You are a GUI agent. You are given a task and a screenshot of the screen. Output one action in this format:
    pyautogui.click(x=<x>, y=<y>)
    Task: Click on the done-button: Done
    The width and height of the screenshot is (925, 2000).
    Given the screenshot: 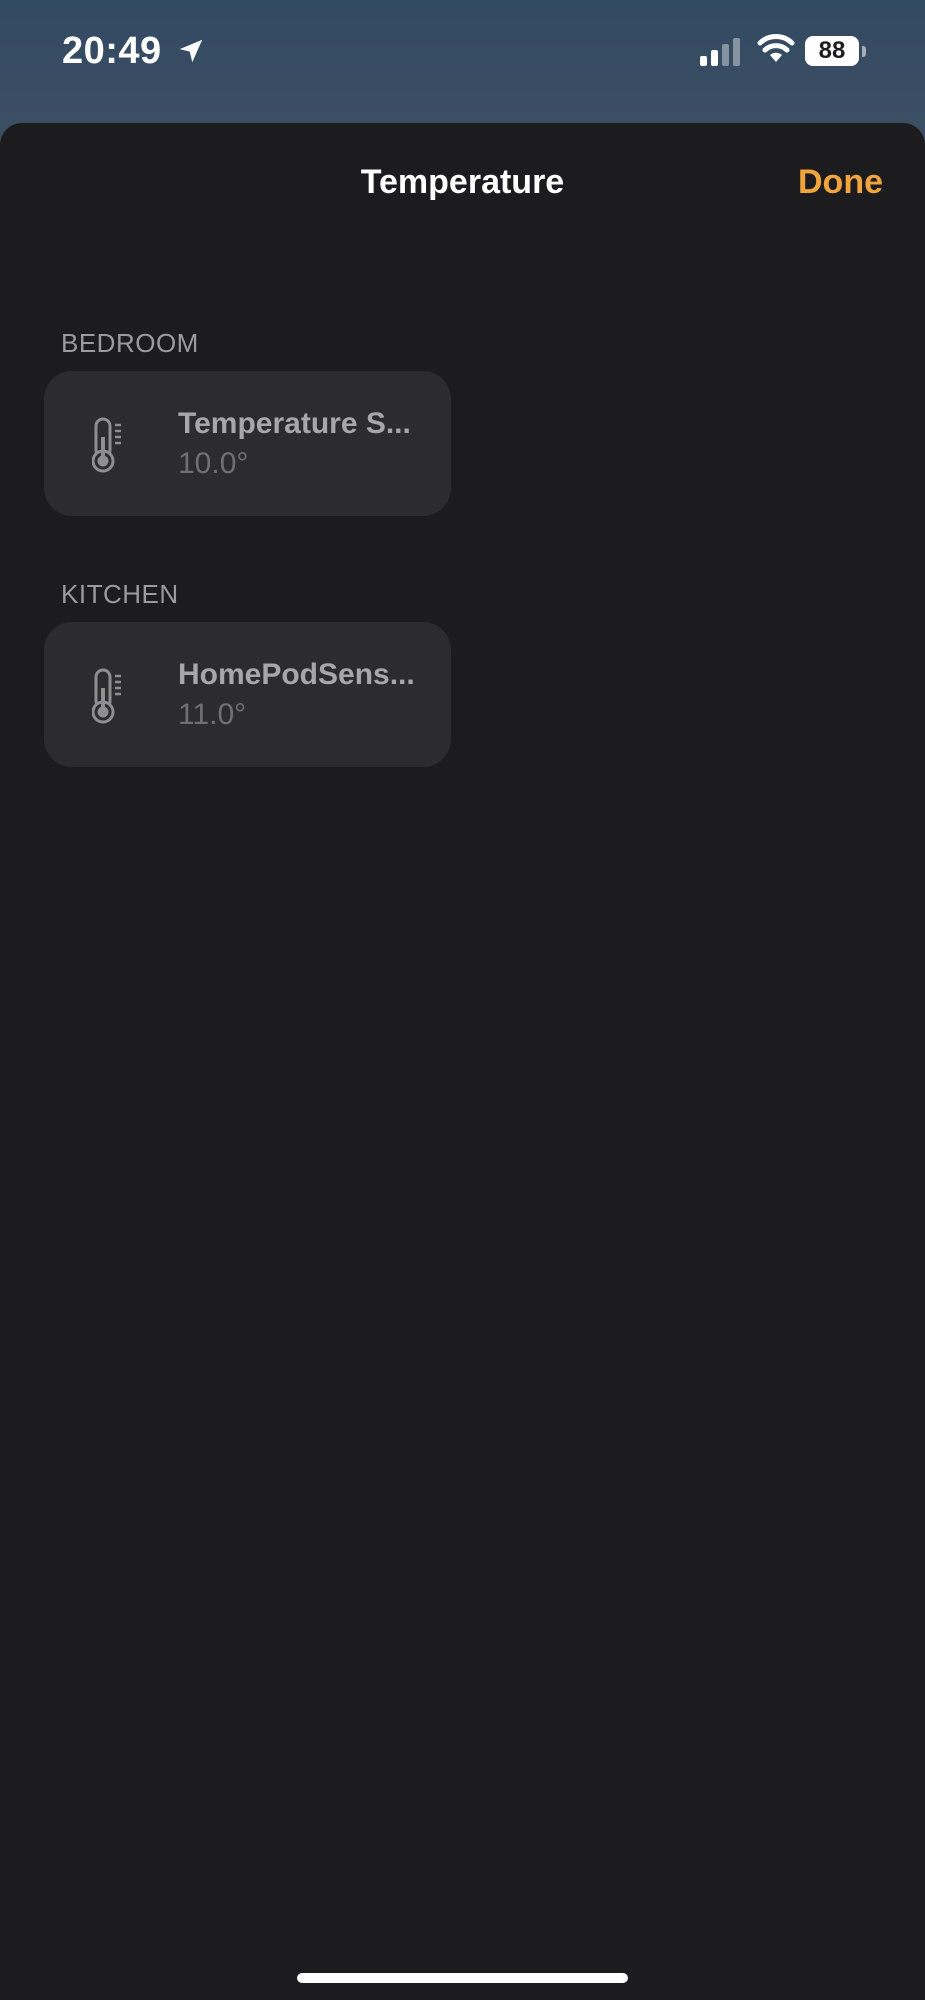 What is the action you would take?
    pyautogui.click(x=840, y=182)
    